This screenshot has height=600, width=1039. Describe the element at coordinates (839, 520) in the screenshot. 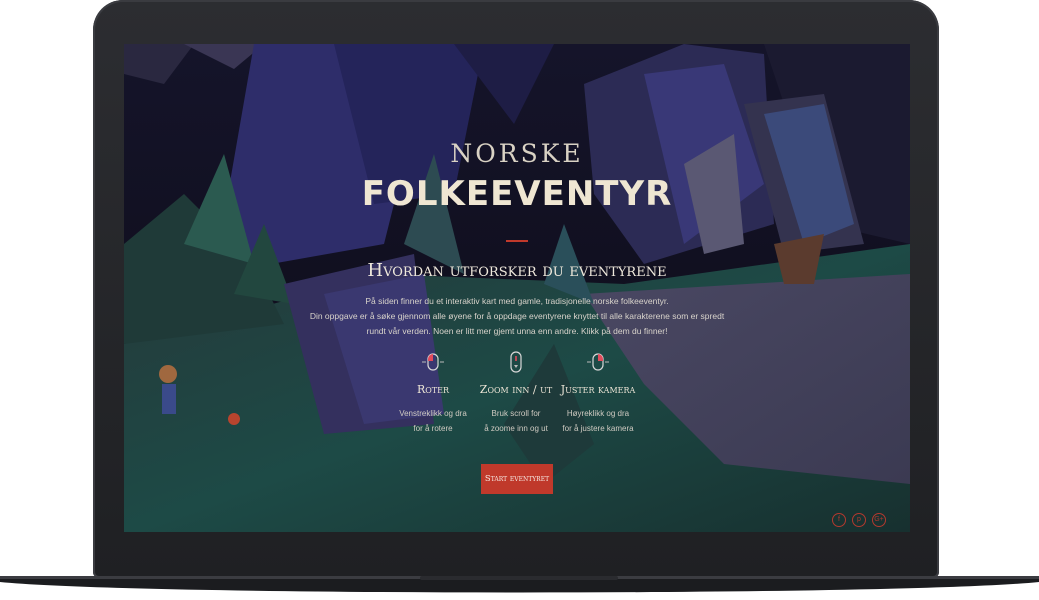

I see `facebook-icon: f` at that location.